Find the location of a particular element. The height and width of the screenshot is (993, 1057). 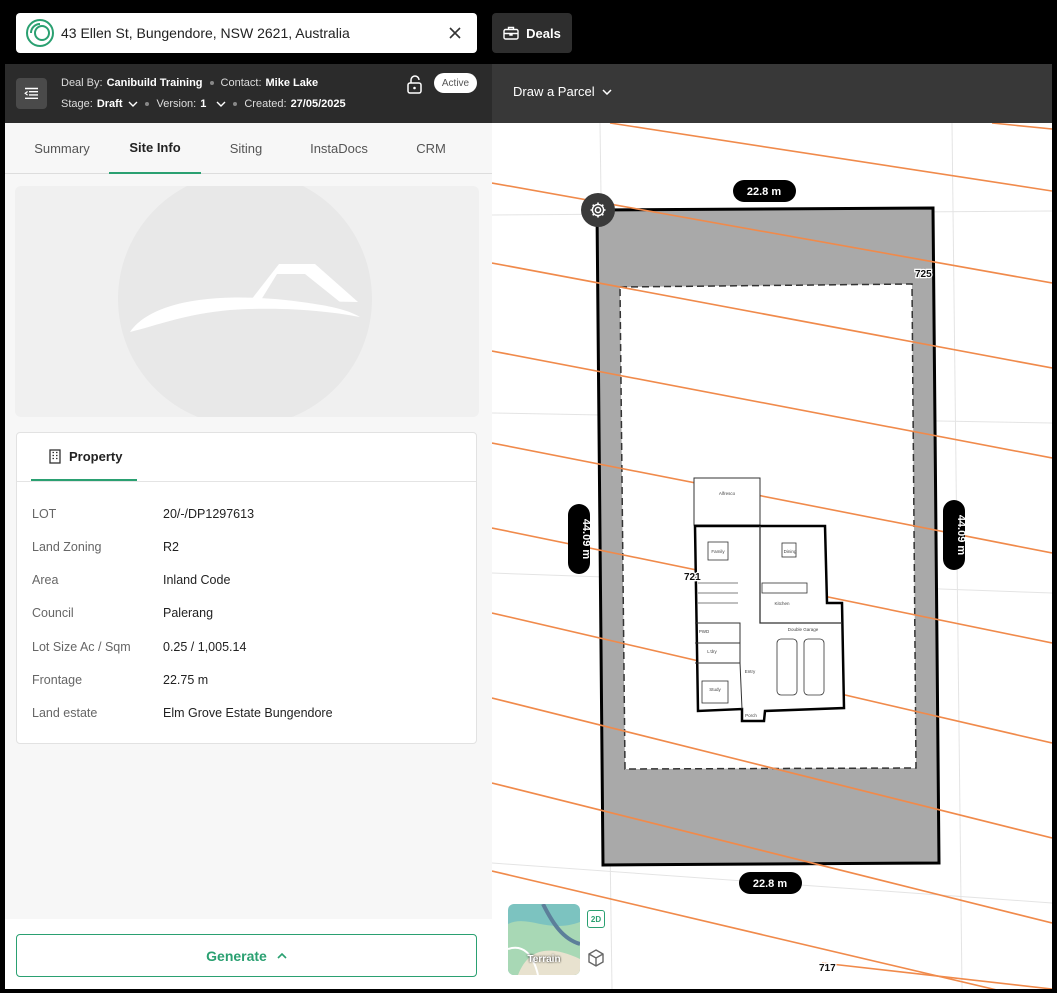

property-value: R2 is located at coordinates (171, 547).